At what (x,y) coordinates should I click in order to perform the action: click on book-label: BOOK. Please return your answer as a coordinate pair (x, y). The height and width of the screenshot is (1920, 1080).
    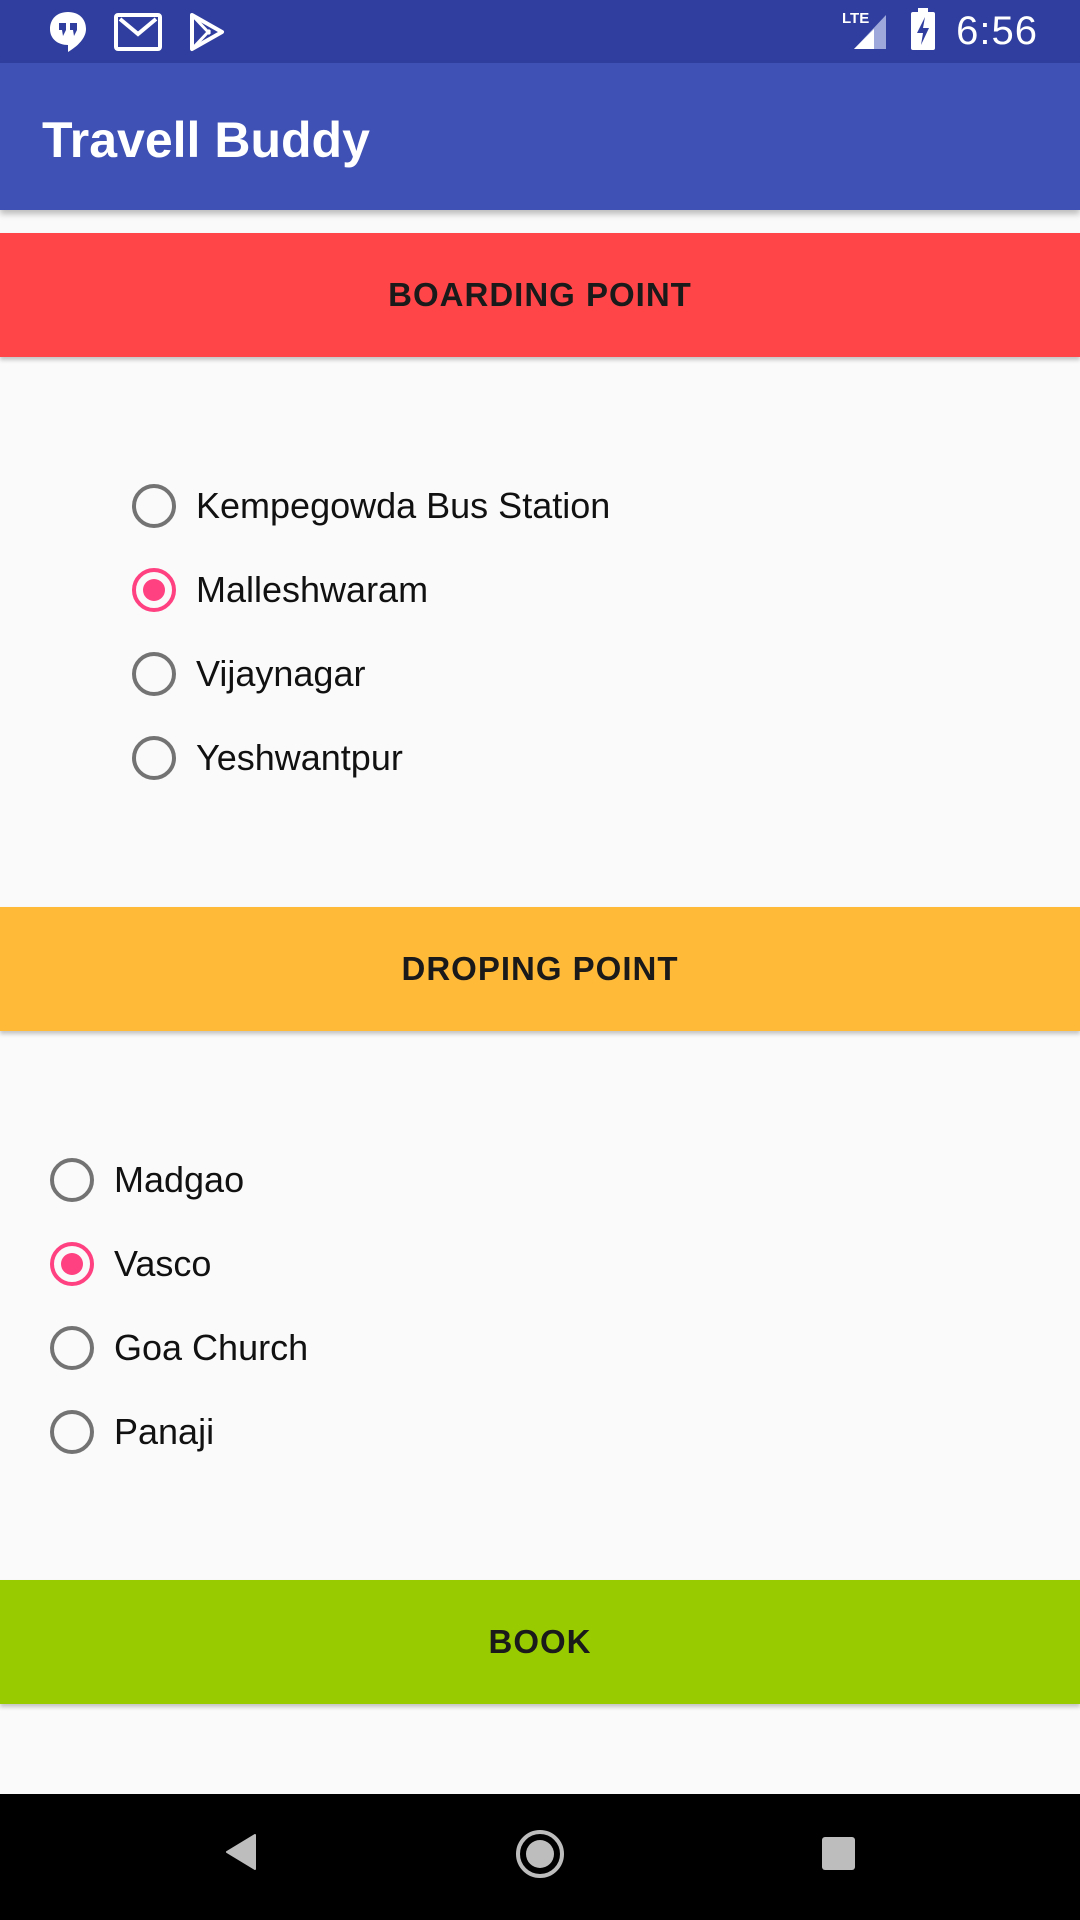
    Looking at the image, I should click on (540, 1641).